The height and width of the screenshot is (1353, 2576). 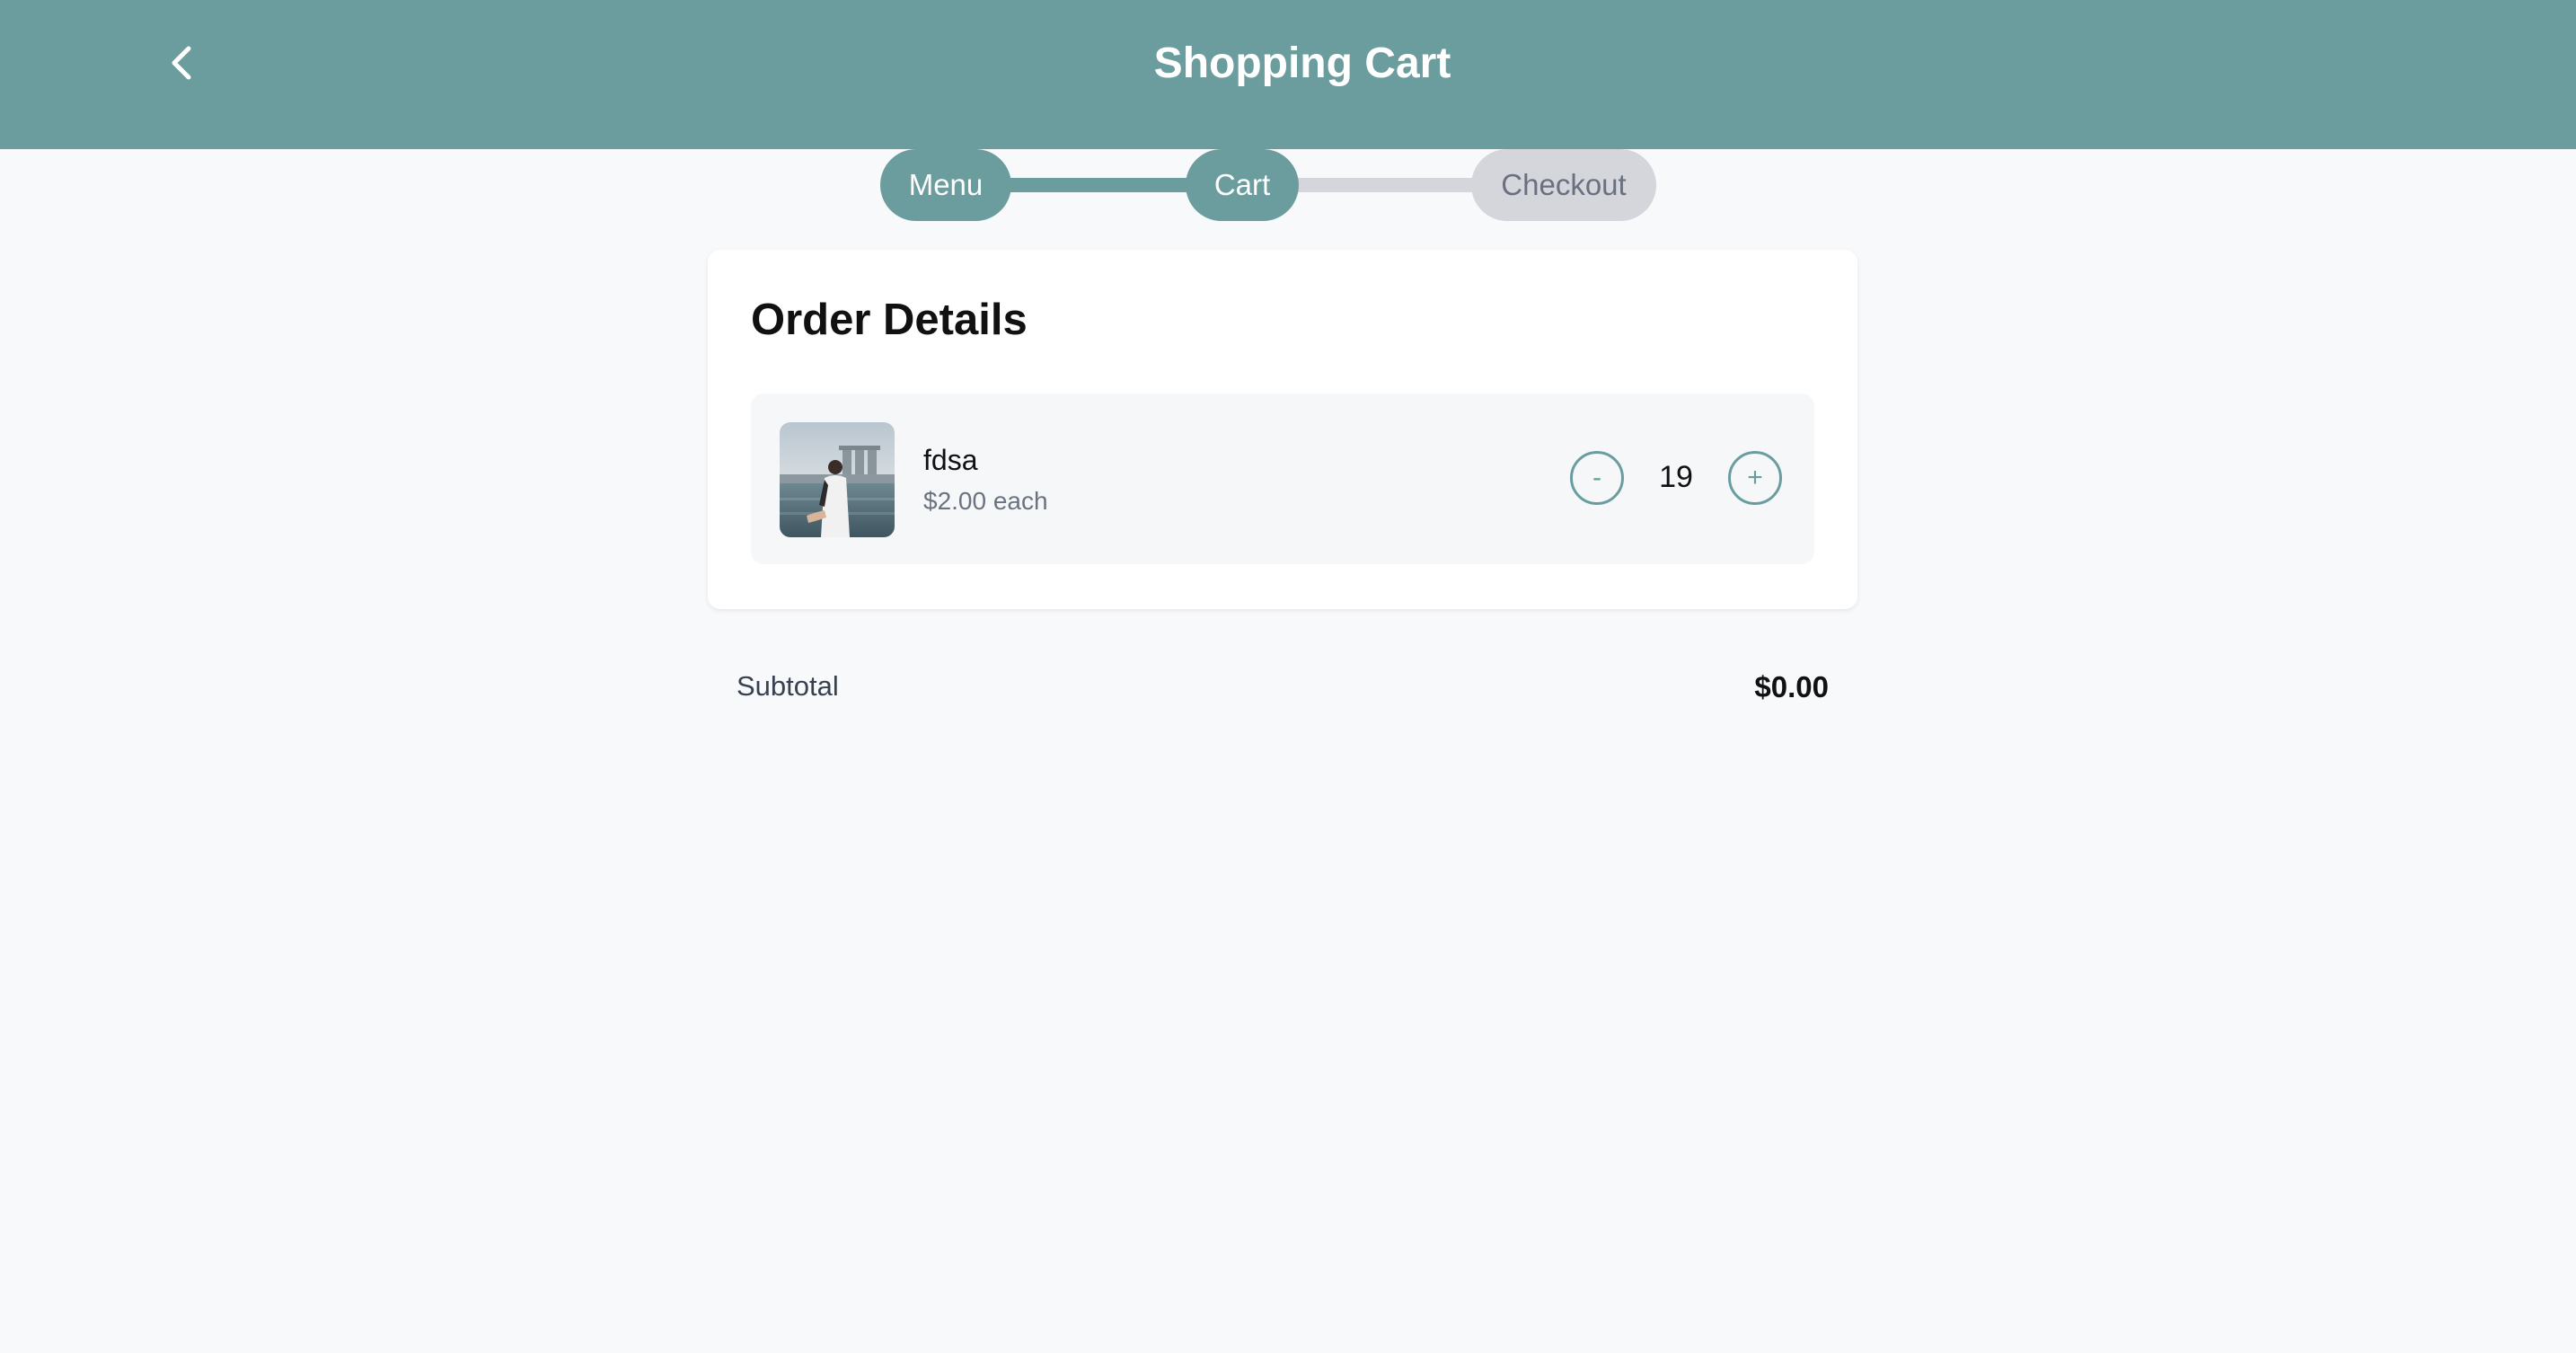 What do you see at coordinates (945, 185) in the screenshot?
I see `step-menu: Menu` at bounding box center [945, 185].